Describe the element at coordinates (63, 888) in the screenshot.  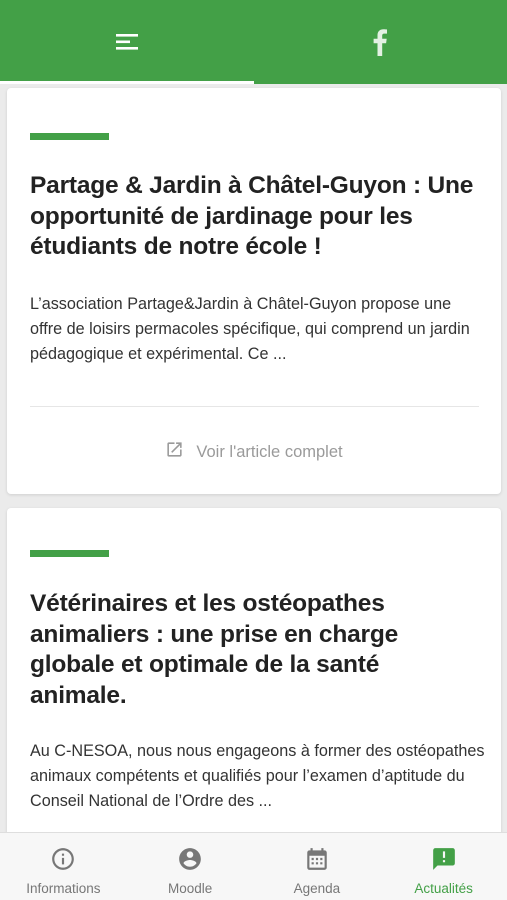
I see `nav-label: Informations` at that location.